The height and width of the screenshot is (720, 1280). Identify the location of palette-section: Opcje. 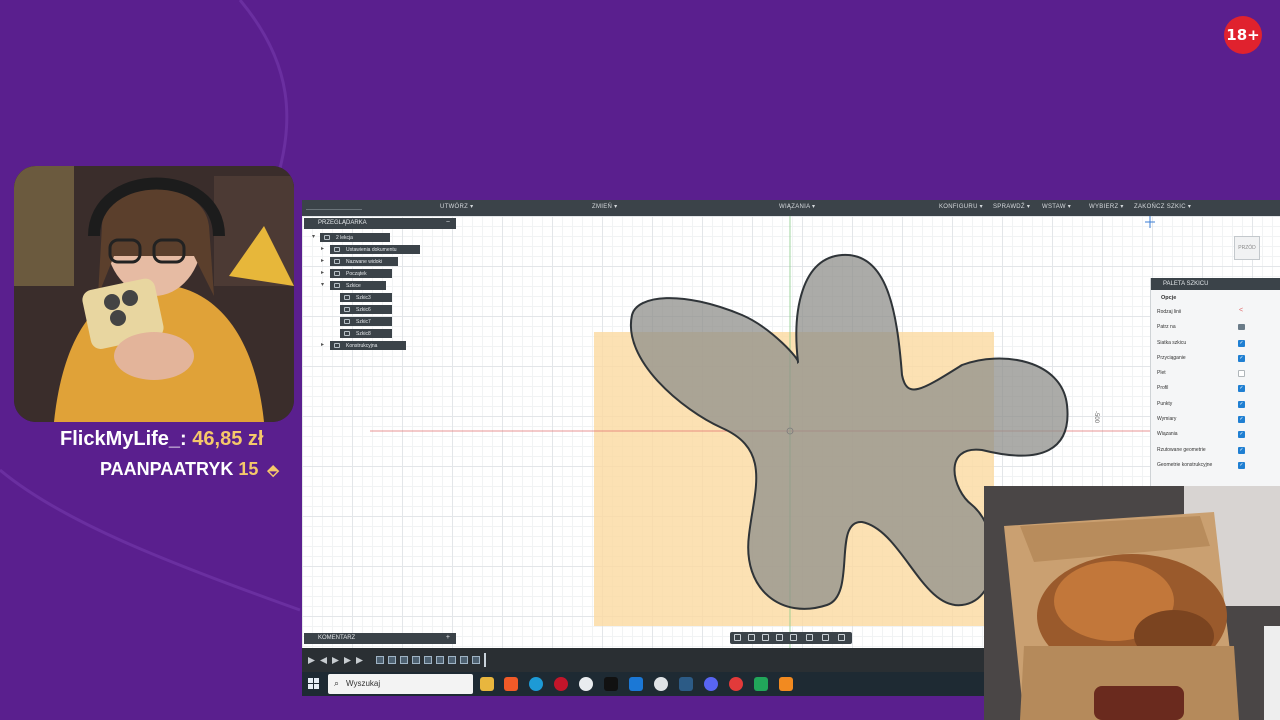
(1215, 297).